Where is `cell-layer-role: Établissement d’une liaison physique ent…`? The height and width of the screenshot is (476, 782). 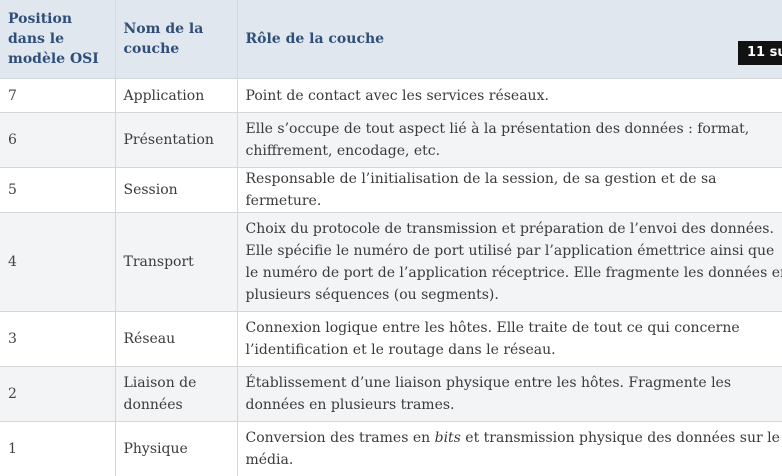 cell-layer-role: Établissement d’une liaison physique ent… is located at coordinates (509, 394).